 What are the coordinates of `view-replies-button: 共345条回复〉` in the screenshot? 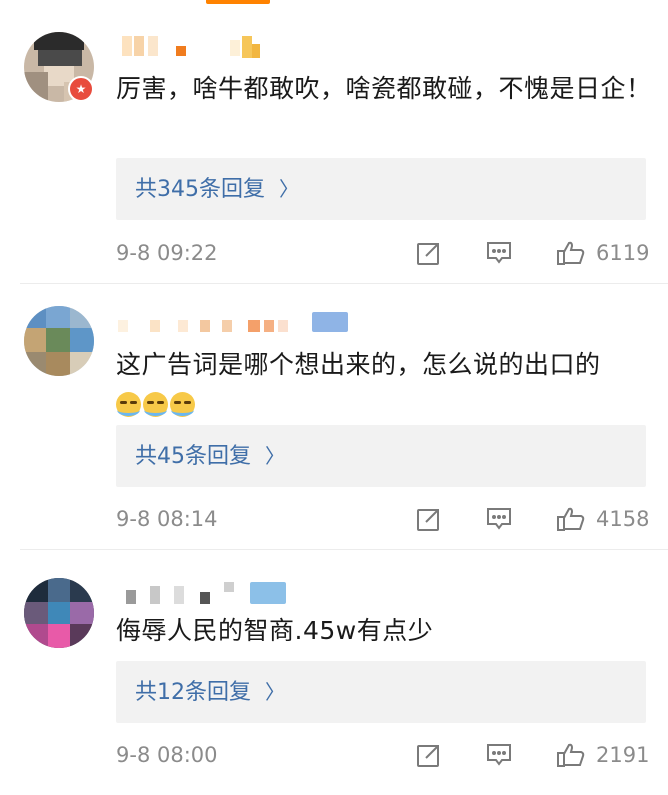 It's located at (381, 189).